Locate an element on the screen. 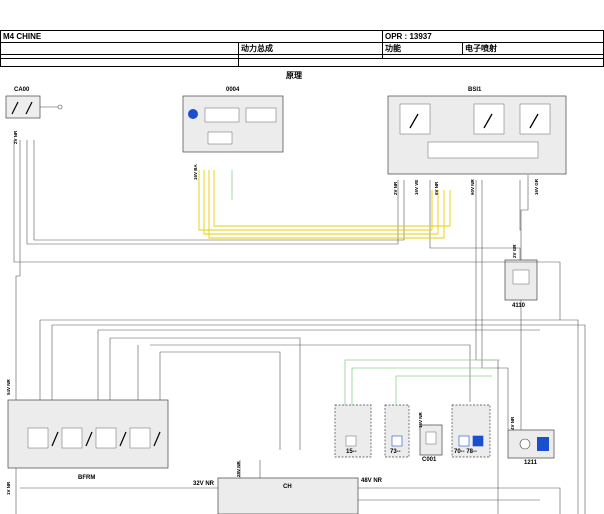 Image resolution: width=604 pixels, height=514 pixels. wire-label-bfrm: 54V NR is located at coordinates (8, 387).